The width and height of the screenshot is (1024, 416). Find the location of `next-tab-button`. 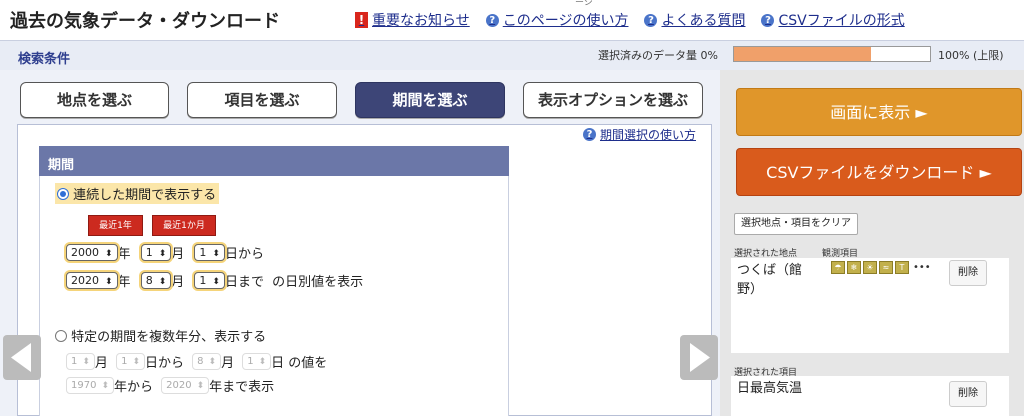

next-tab-button is located at coordinates (699, 357).